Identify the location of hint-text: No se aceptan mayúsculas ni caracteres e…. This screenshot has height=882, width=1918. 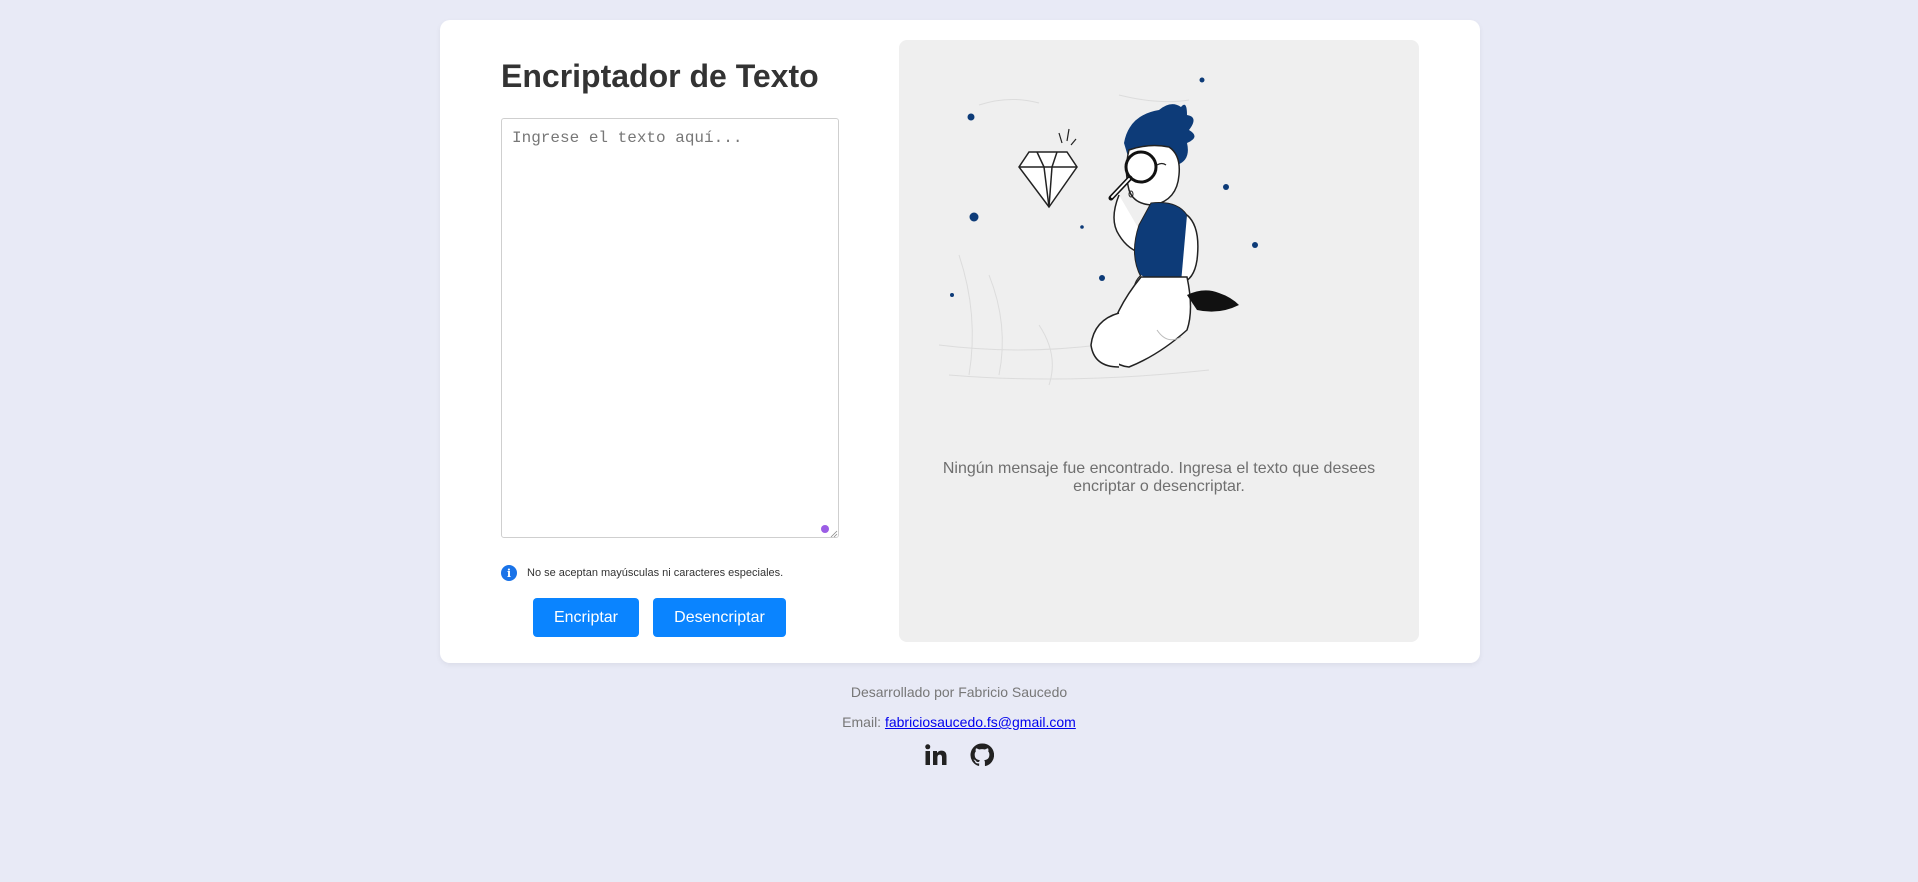
(655, 573).